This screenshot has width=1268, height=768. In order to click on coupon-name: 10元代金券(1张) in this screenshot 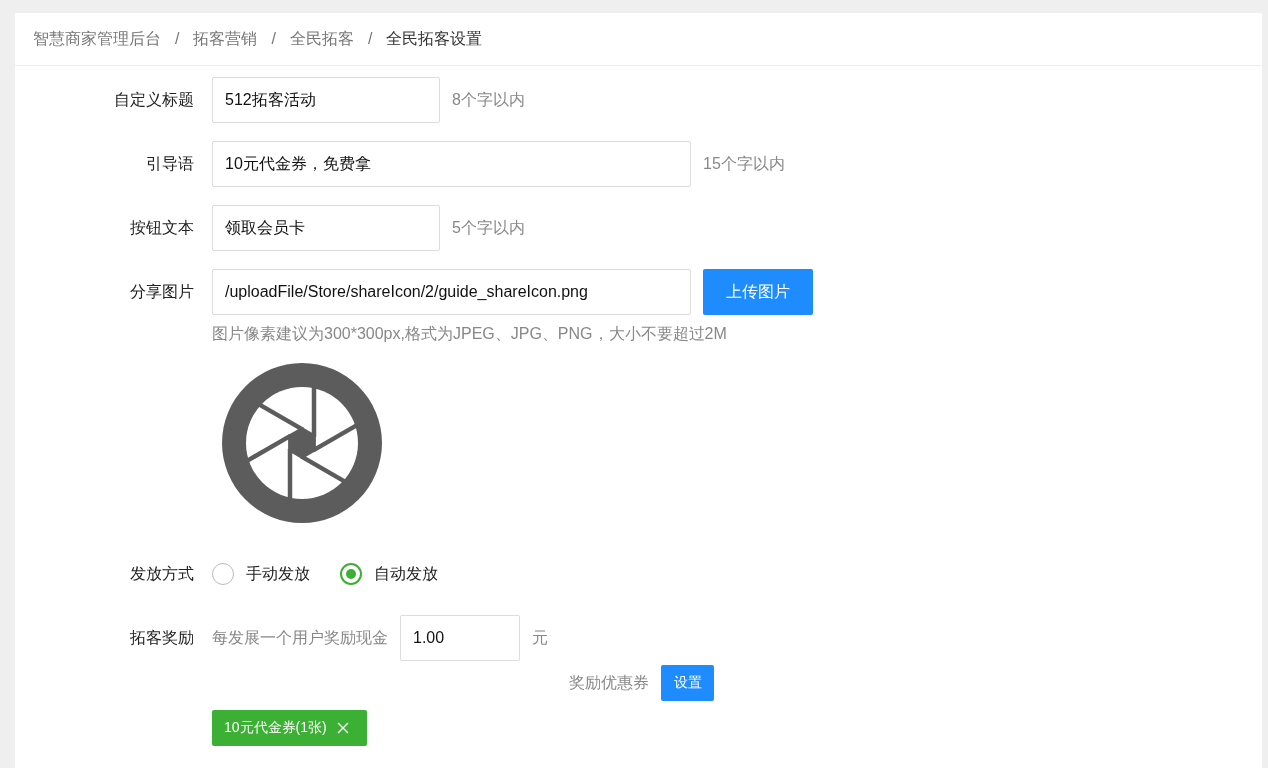, I will do `click(275, 728)`.